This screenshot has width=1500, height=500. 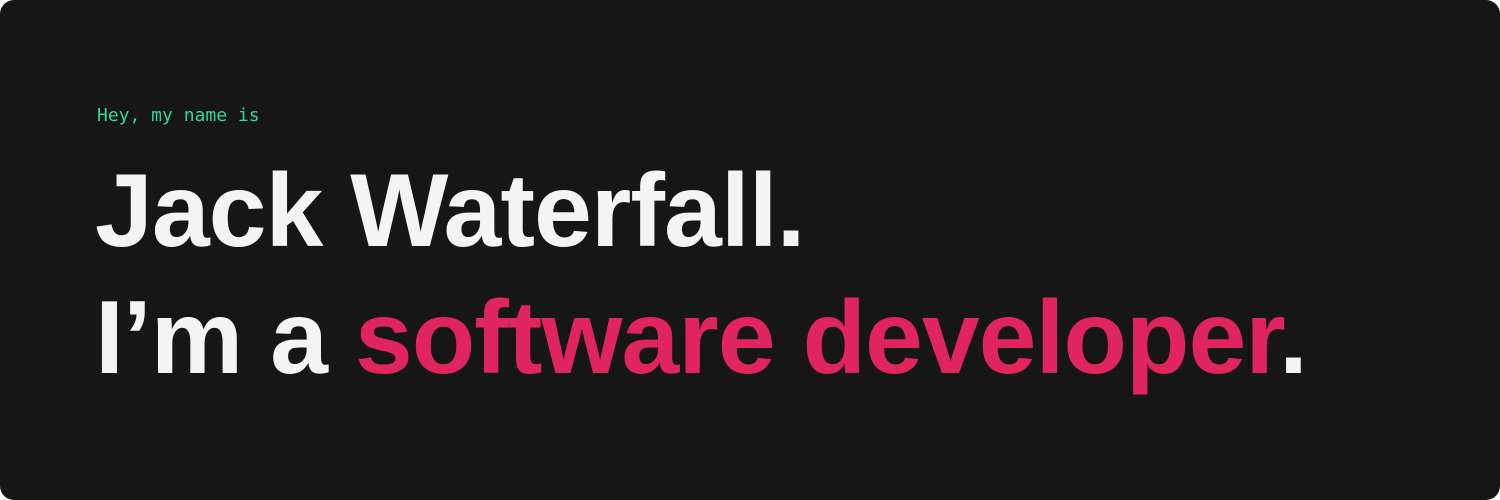 What do you see at coordinates (450, 211) in the screenshot?
I see `name-heading: Jack Waterfall.` at bounding box center [450, 211].